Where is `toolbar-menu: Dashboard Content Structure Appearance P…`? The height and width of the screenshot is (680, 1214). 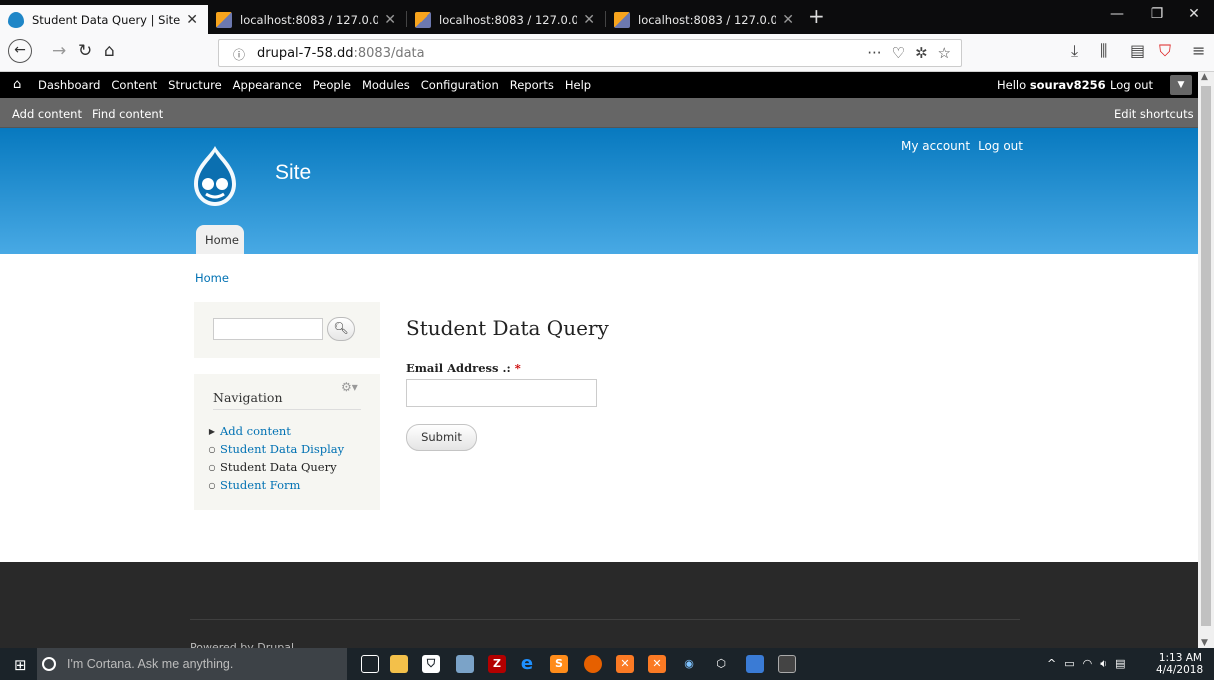
toolbar-menu: Dashboard Content Structure Appearance P… is located at coordinates (314, 85).